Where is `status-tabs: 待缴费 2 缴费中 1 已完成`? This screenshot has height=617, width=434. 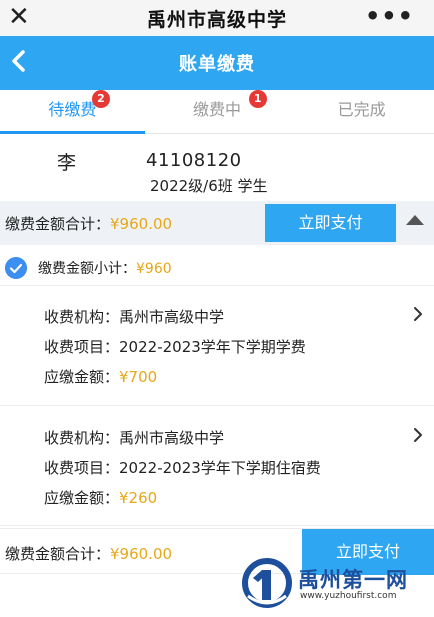
status-tabs: 待缴费 2 缴费中 1 已完成 is located at coordinates (217, 112).